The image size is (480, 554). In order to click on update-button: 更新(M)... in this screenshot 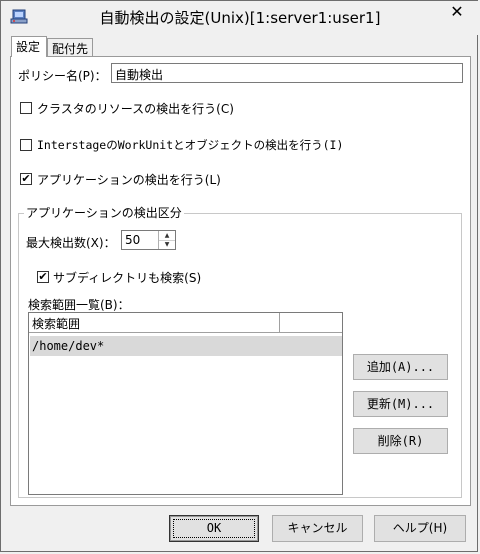, I will do `click(400, 404)`.